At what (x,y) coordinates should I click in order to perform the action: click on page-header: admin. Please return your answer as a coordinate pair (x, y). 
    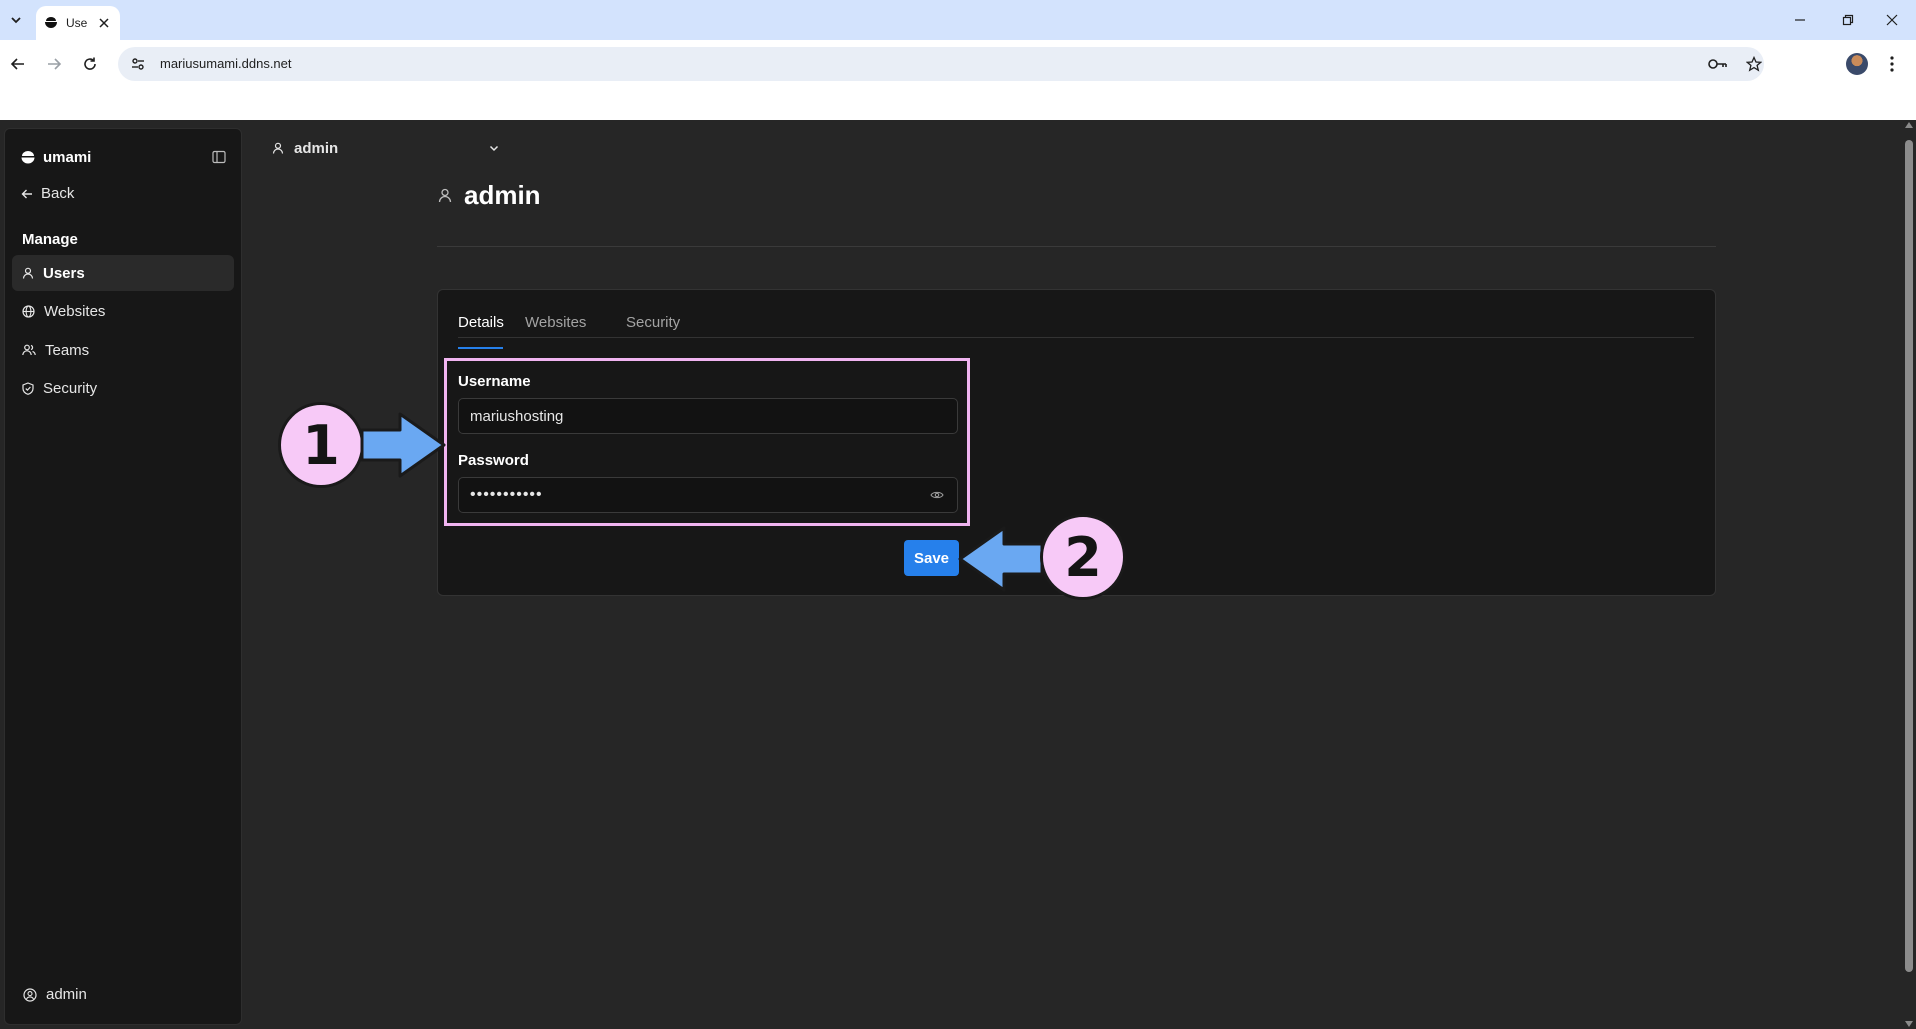
    Looking at the image, I should click on (489, 195).